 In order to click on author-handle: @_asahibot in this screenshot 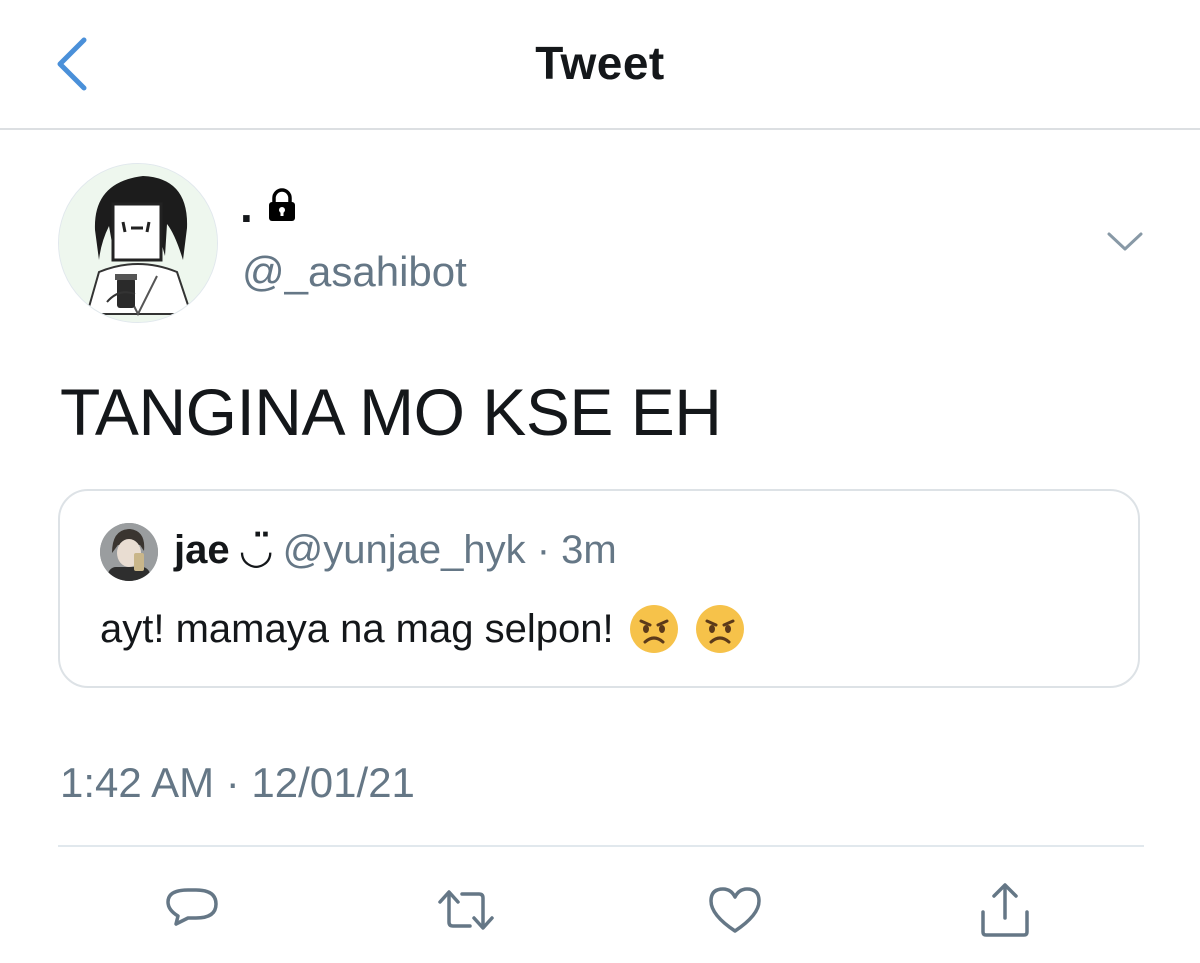, I will do `click(354, 272)`.